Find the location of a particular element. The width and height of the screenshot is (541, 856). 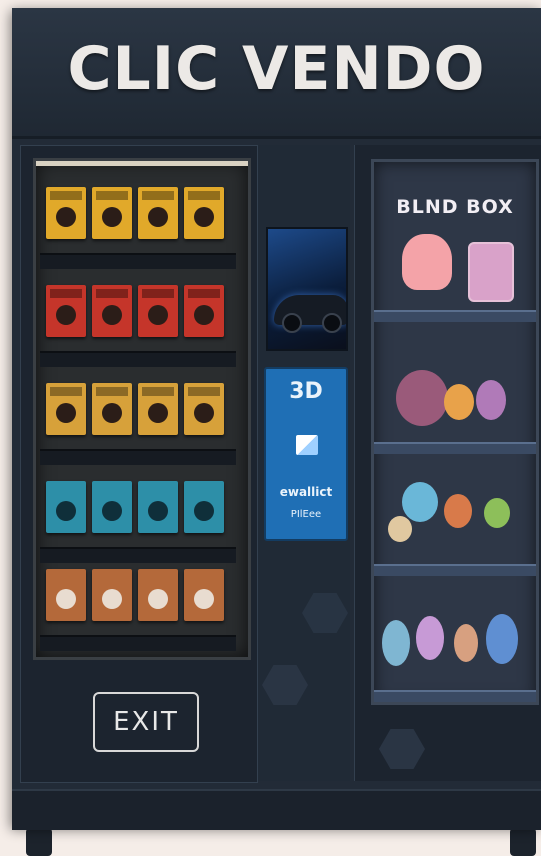

center-control-column: 3D ewallict PIlEee is located at coordinates (304, 463).